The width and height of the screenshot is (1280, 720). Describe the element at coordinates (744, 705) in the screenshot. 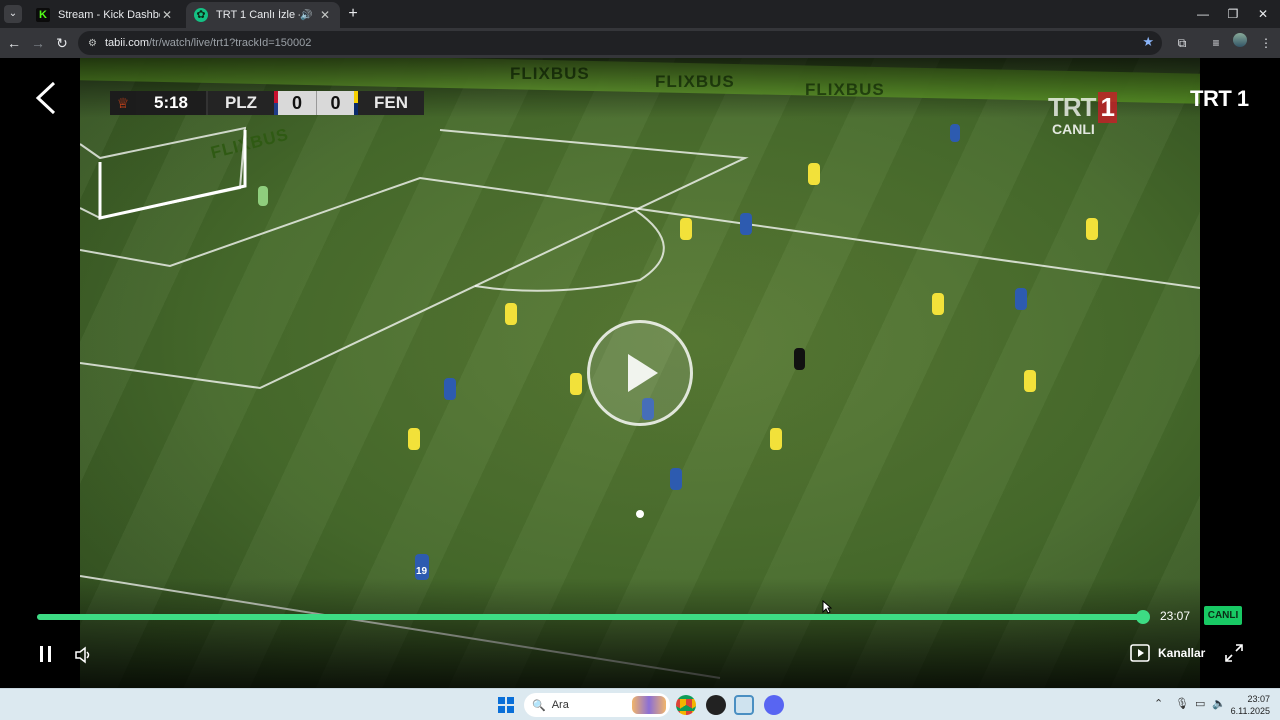

I see `network-app-icon` at that location.